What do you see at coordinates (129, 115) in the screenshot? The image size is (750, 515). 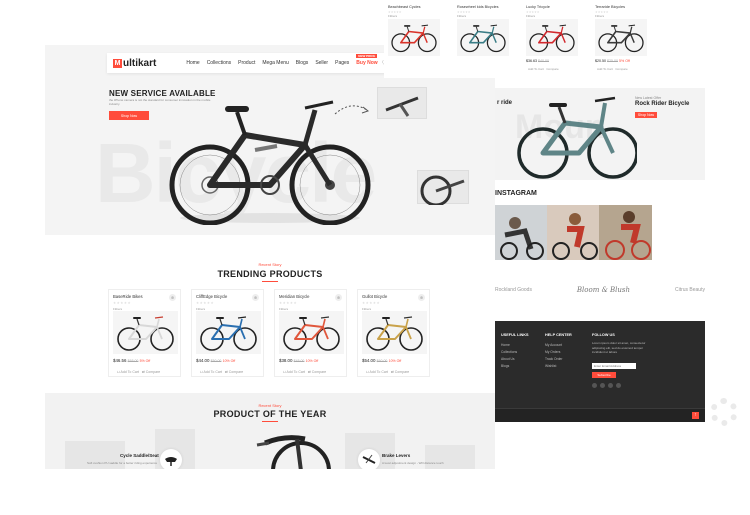 I see `hero-shop-button: Shop Now` at bounding box center [129, 115].